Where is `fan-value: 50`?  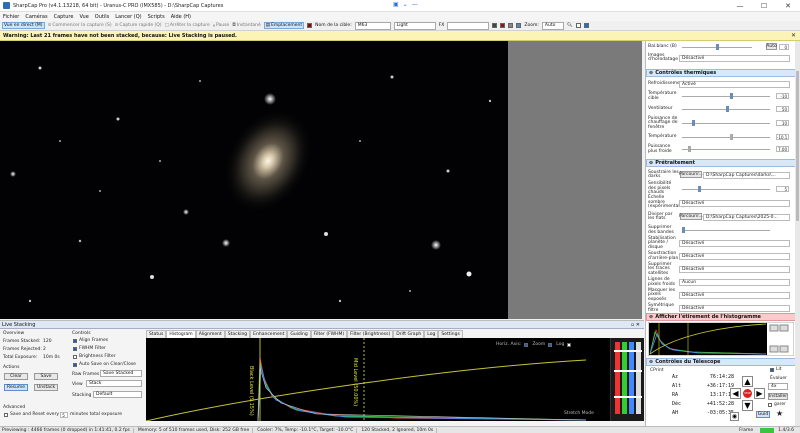 fan-value: 50 is located at coordinates (782, 109).